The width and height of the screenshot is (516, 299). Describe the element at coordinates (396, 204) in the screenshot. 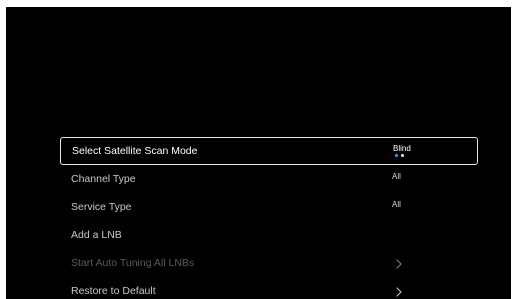

I see `service-type-value: All` at that location.